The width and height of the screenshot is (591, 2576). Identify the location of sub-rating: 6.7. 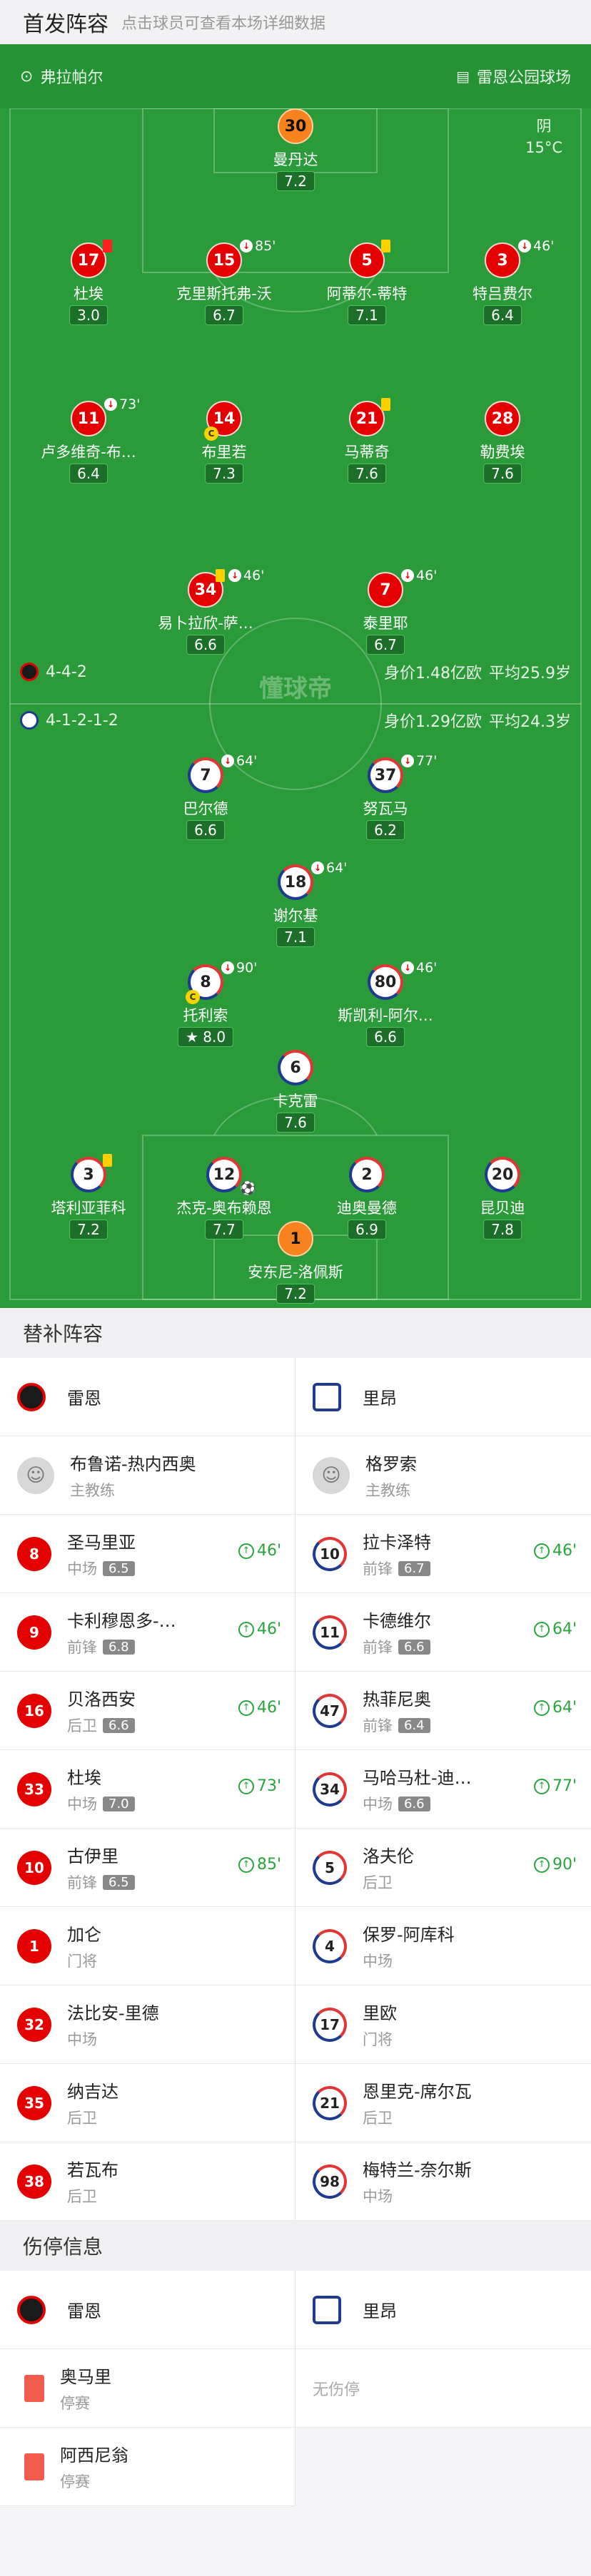
(414, 1568).